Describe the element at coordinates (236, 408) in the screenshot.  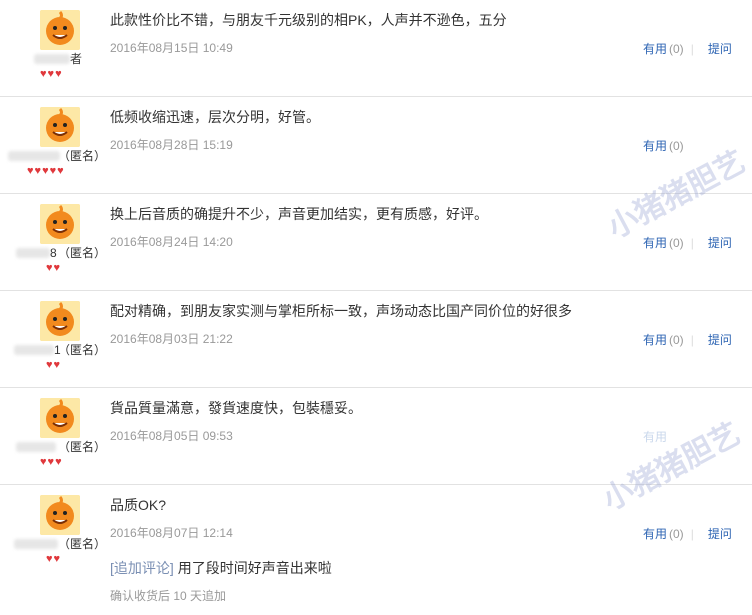
I see `review-content: 貨品質量滿意，發貨速度快，包裝穩妥。` at that location.